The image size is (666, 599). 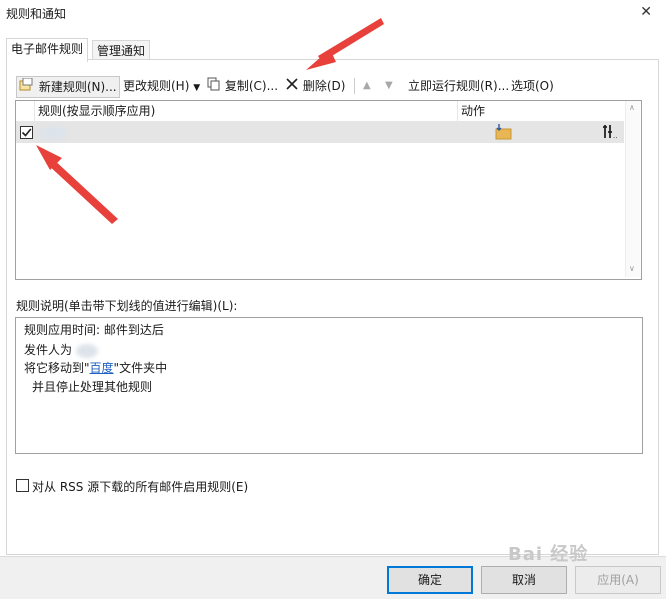 What do you see at coordinates (57, 368) in the screenshot?
I see `description-move-prefix: 将它移动到"` at bounding box center [57, 368].